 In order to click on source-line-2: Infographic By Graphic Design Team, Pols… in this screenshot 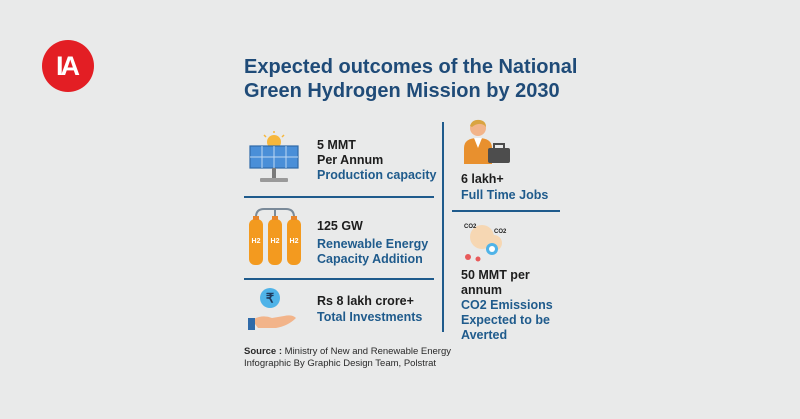, I will do `click(340, 363)`.